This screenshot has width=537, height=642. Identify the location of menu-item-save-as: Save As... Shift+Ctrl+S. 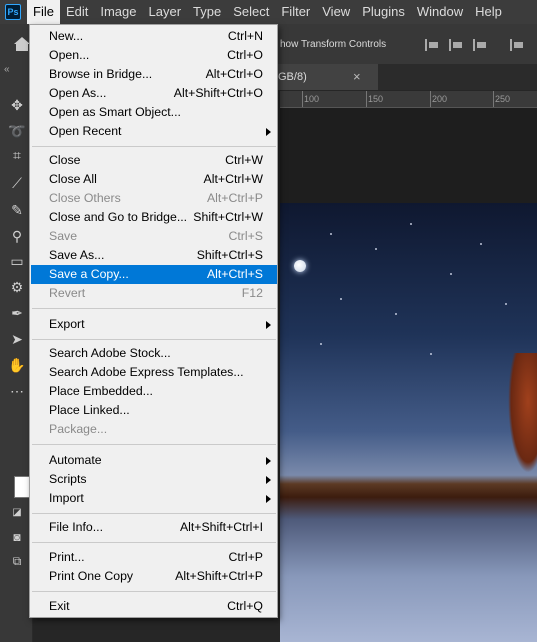
(154, 255).